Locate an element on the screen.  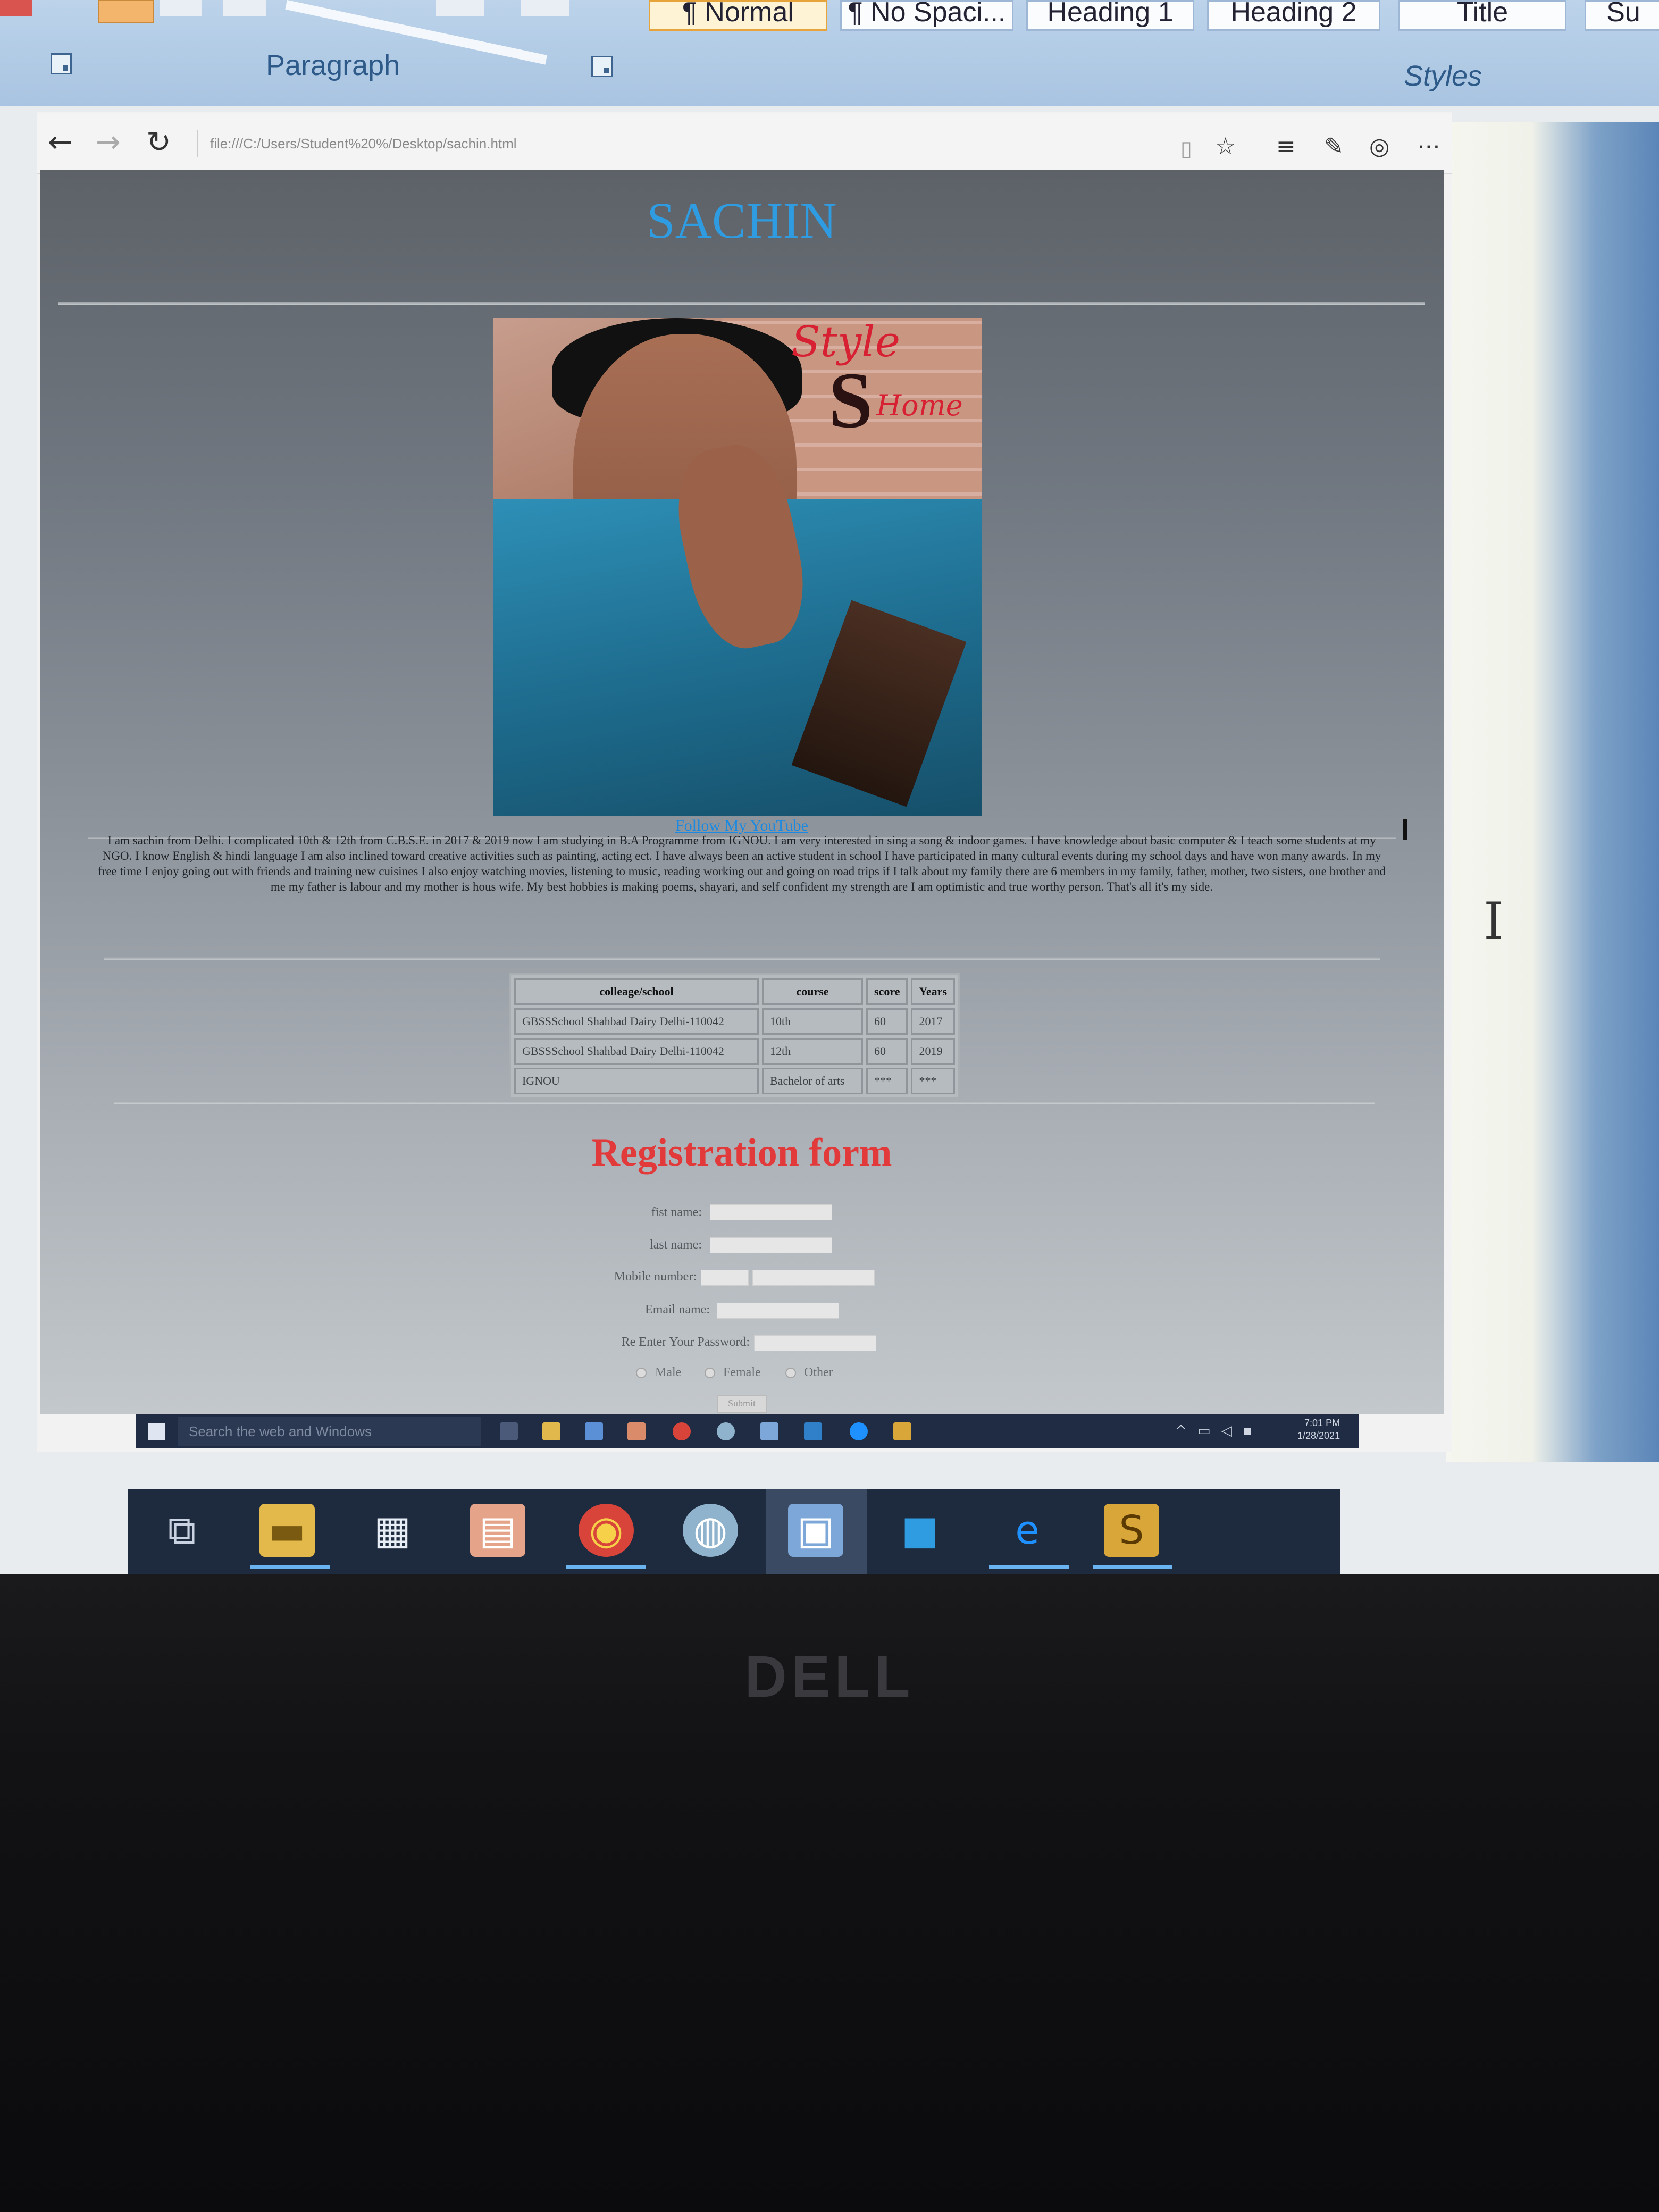
word-icon: ▣ is located at coordinates (815, 1530).